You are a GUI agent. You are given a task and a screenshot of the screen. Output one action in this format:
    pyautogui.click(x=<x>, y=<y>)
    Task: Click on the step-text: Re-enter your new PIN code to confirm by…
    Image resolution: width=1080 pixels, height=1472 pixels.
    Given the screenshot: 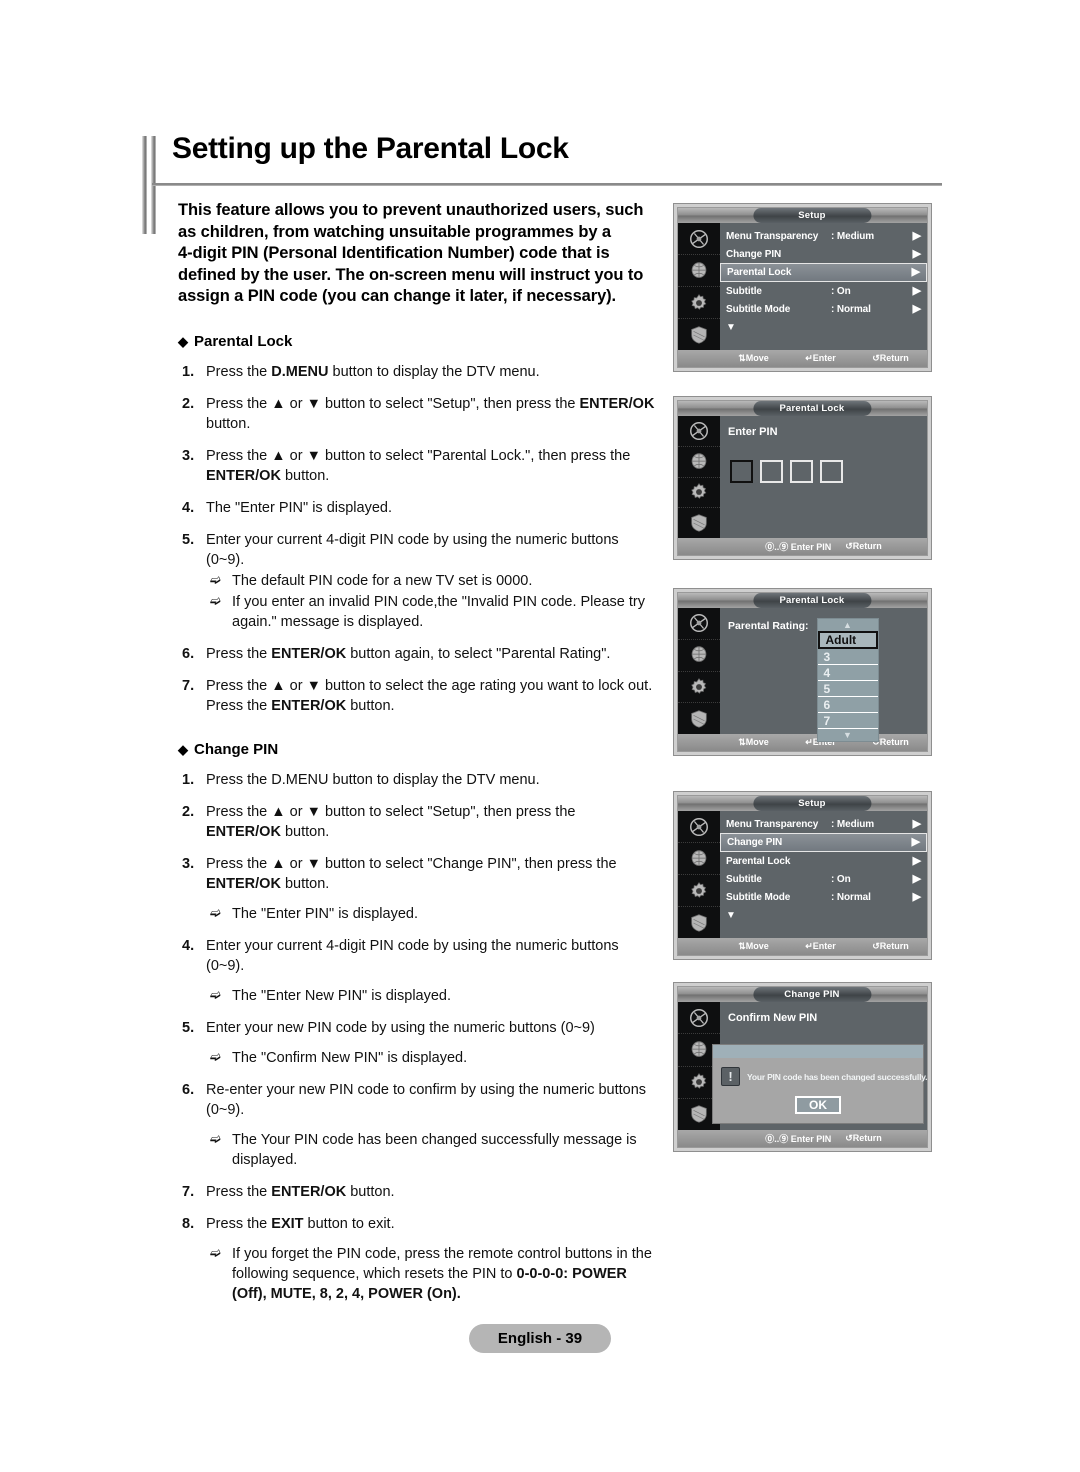 What is the action you would take?
    pyautogui.click(x=426, y=1099)
    